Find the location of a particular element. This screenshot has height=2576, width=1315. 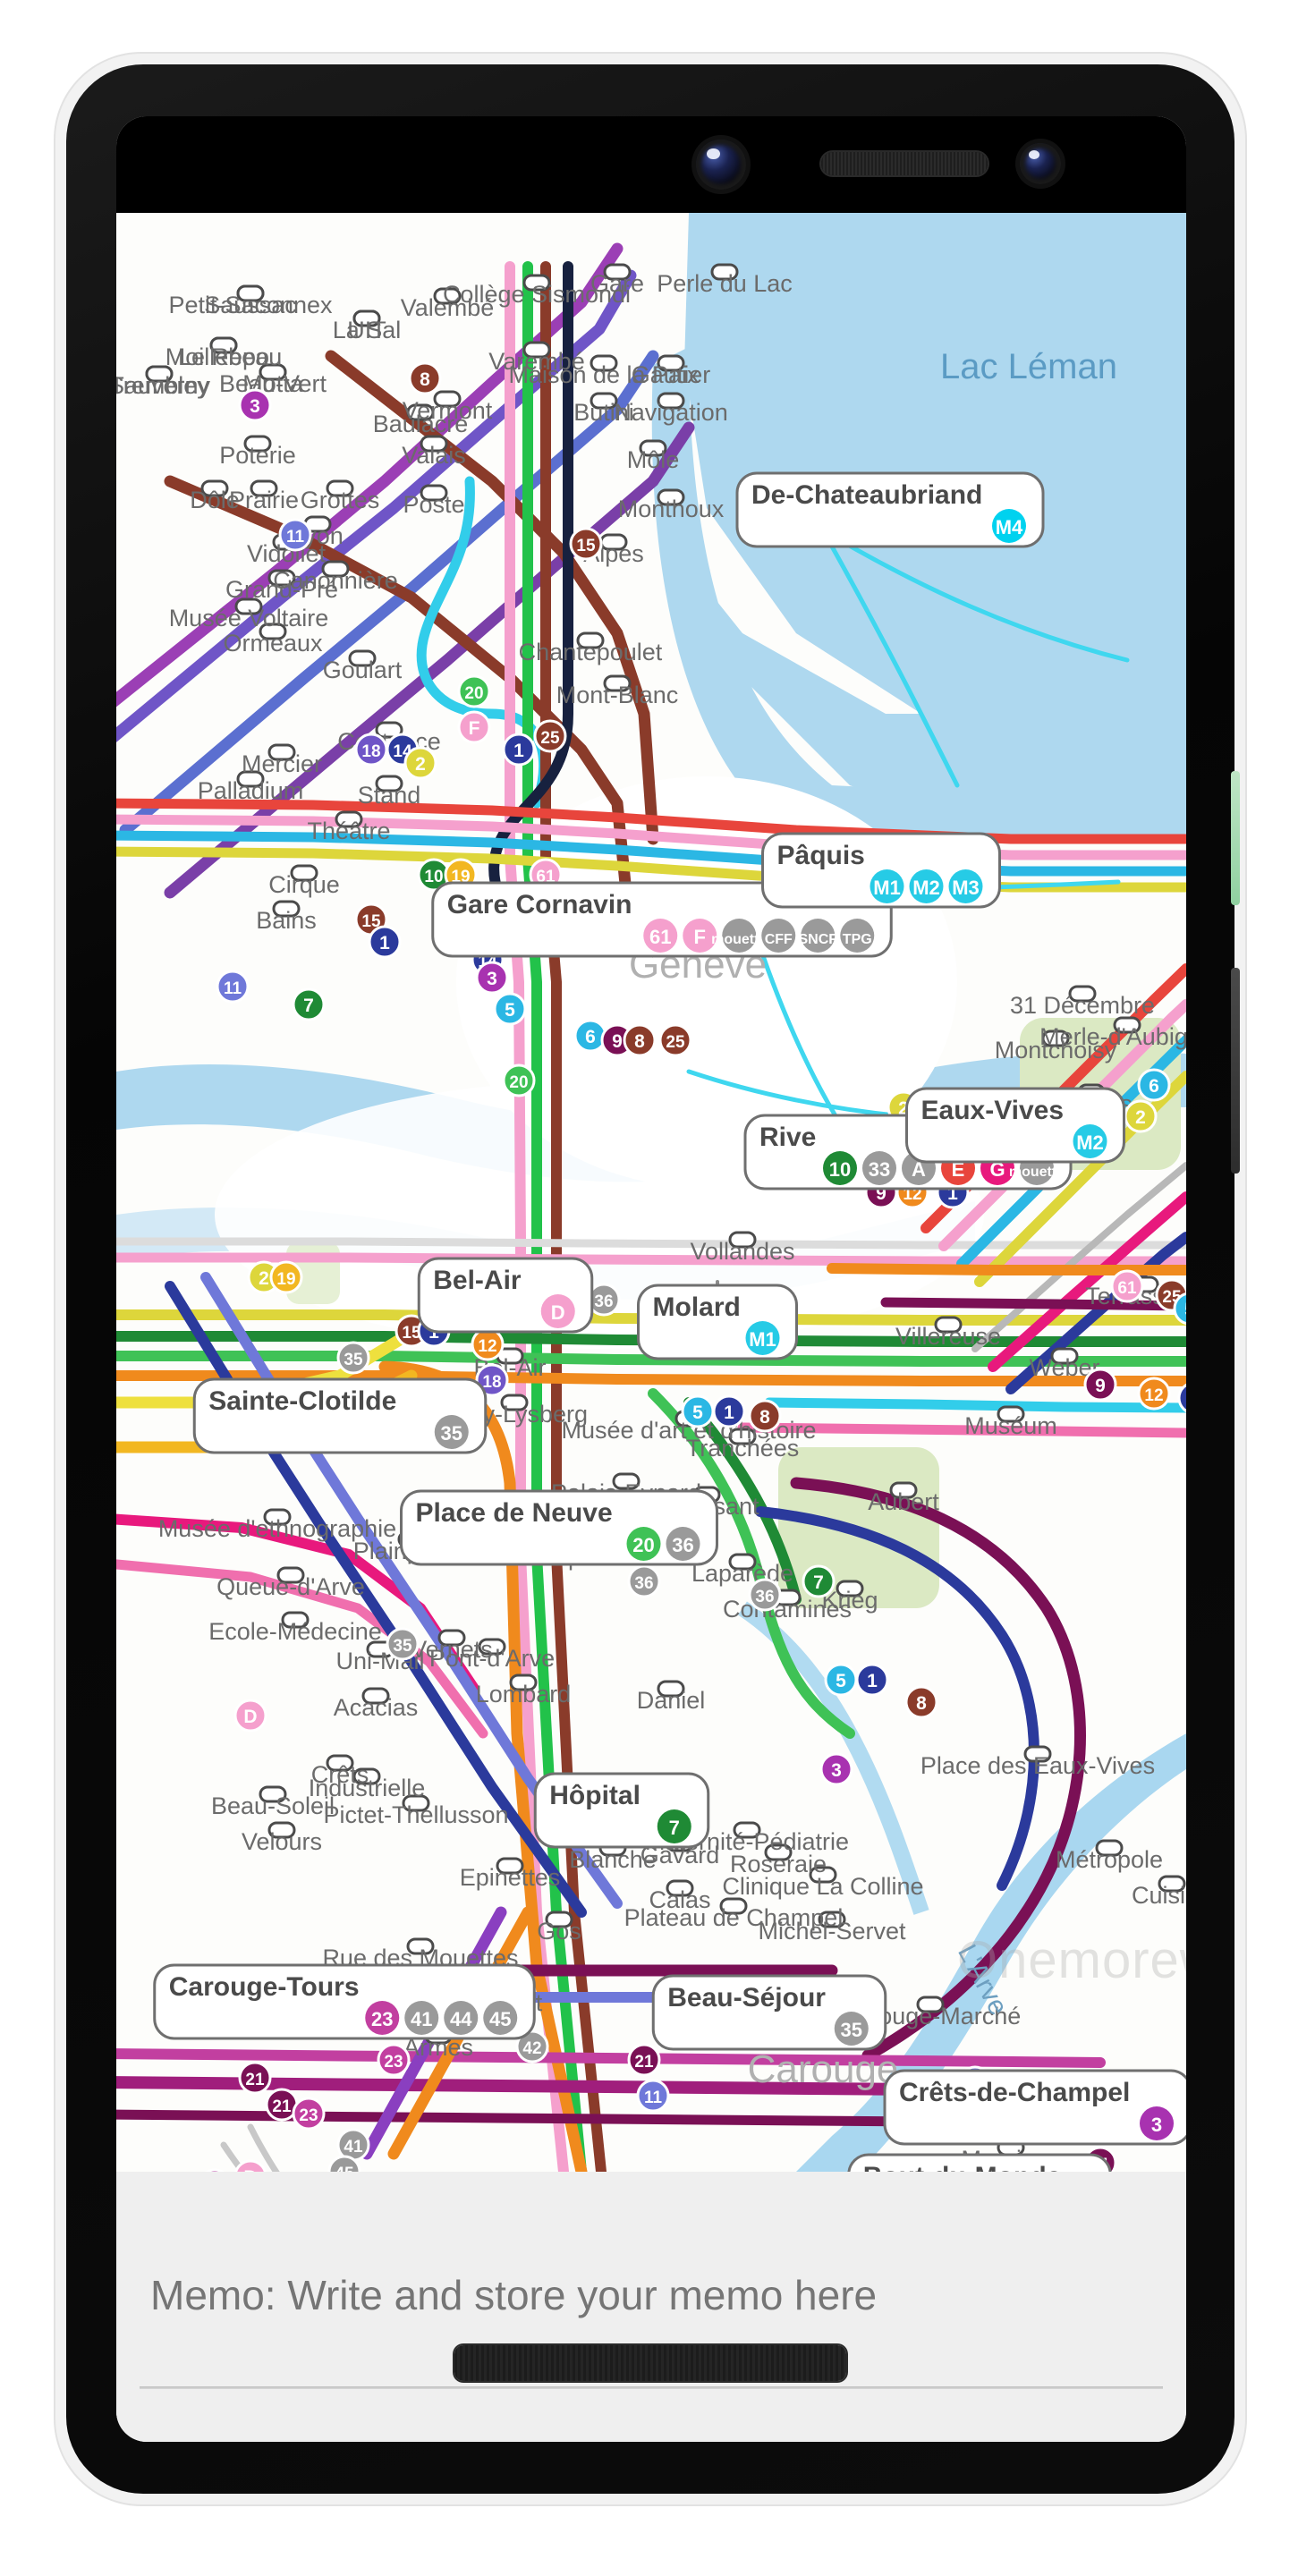

map-stop-name: Bout-du-Monde is located at coordinates (962, 2167).